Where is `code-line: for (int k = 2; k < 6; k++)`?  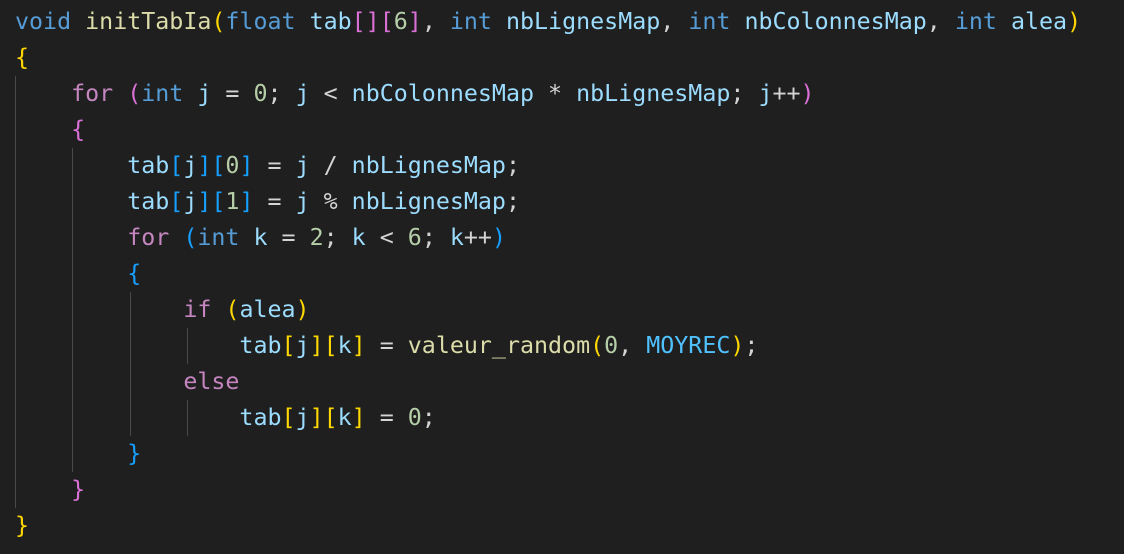 code-line: for (int k = 2; k < 6; k++) is located at coordinates (548, 238).